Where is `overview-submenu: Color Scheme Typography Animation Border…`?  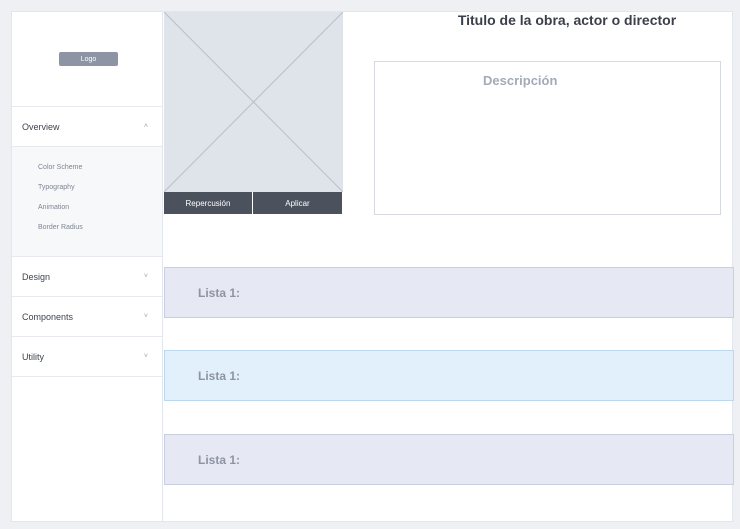 overview-submenu: Color Scheme Typography Animation Border… is located at coordinates (87, 202).